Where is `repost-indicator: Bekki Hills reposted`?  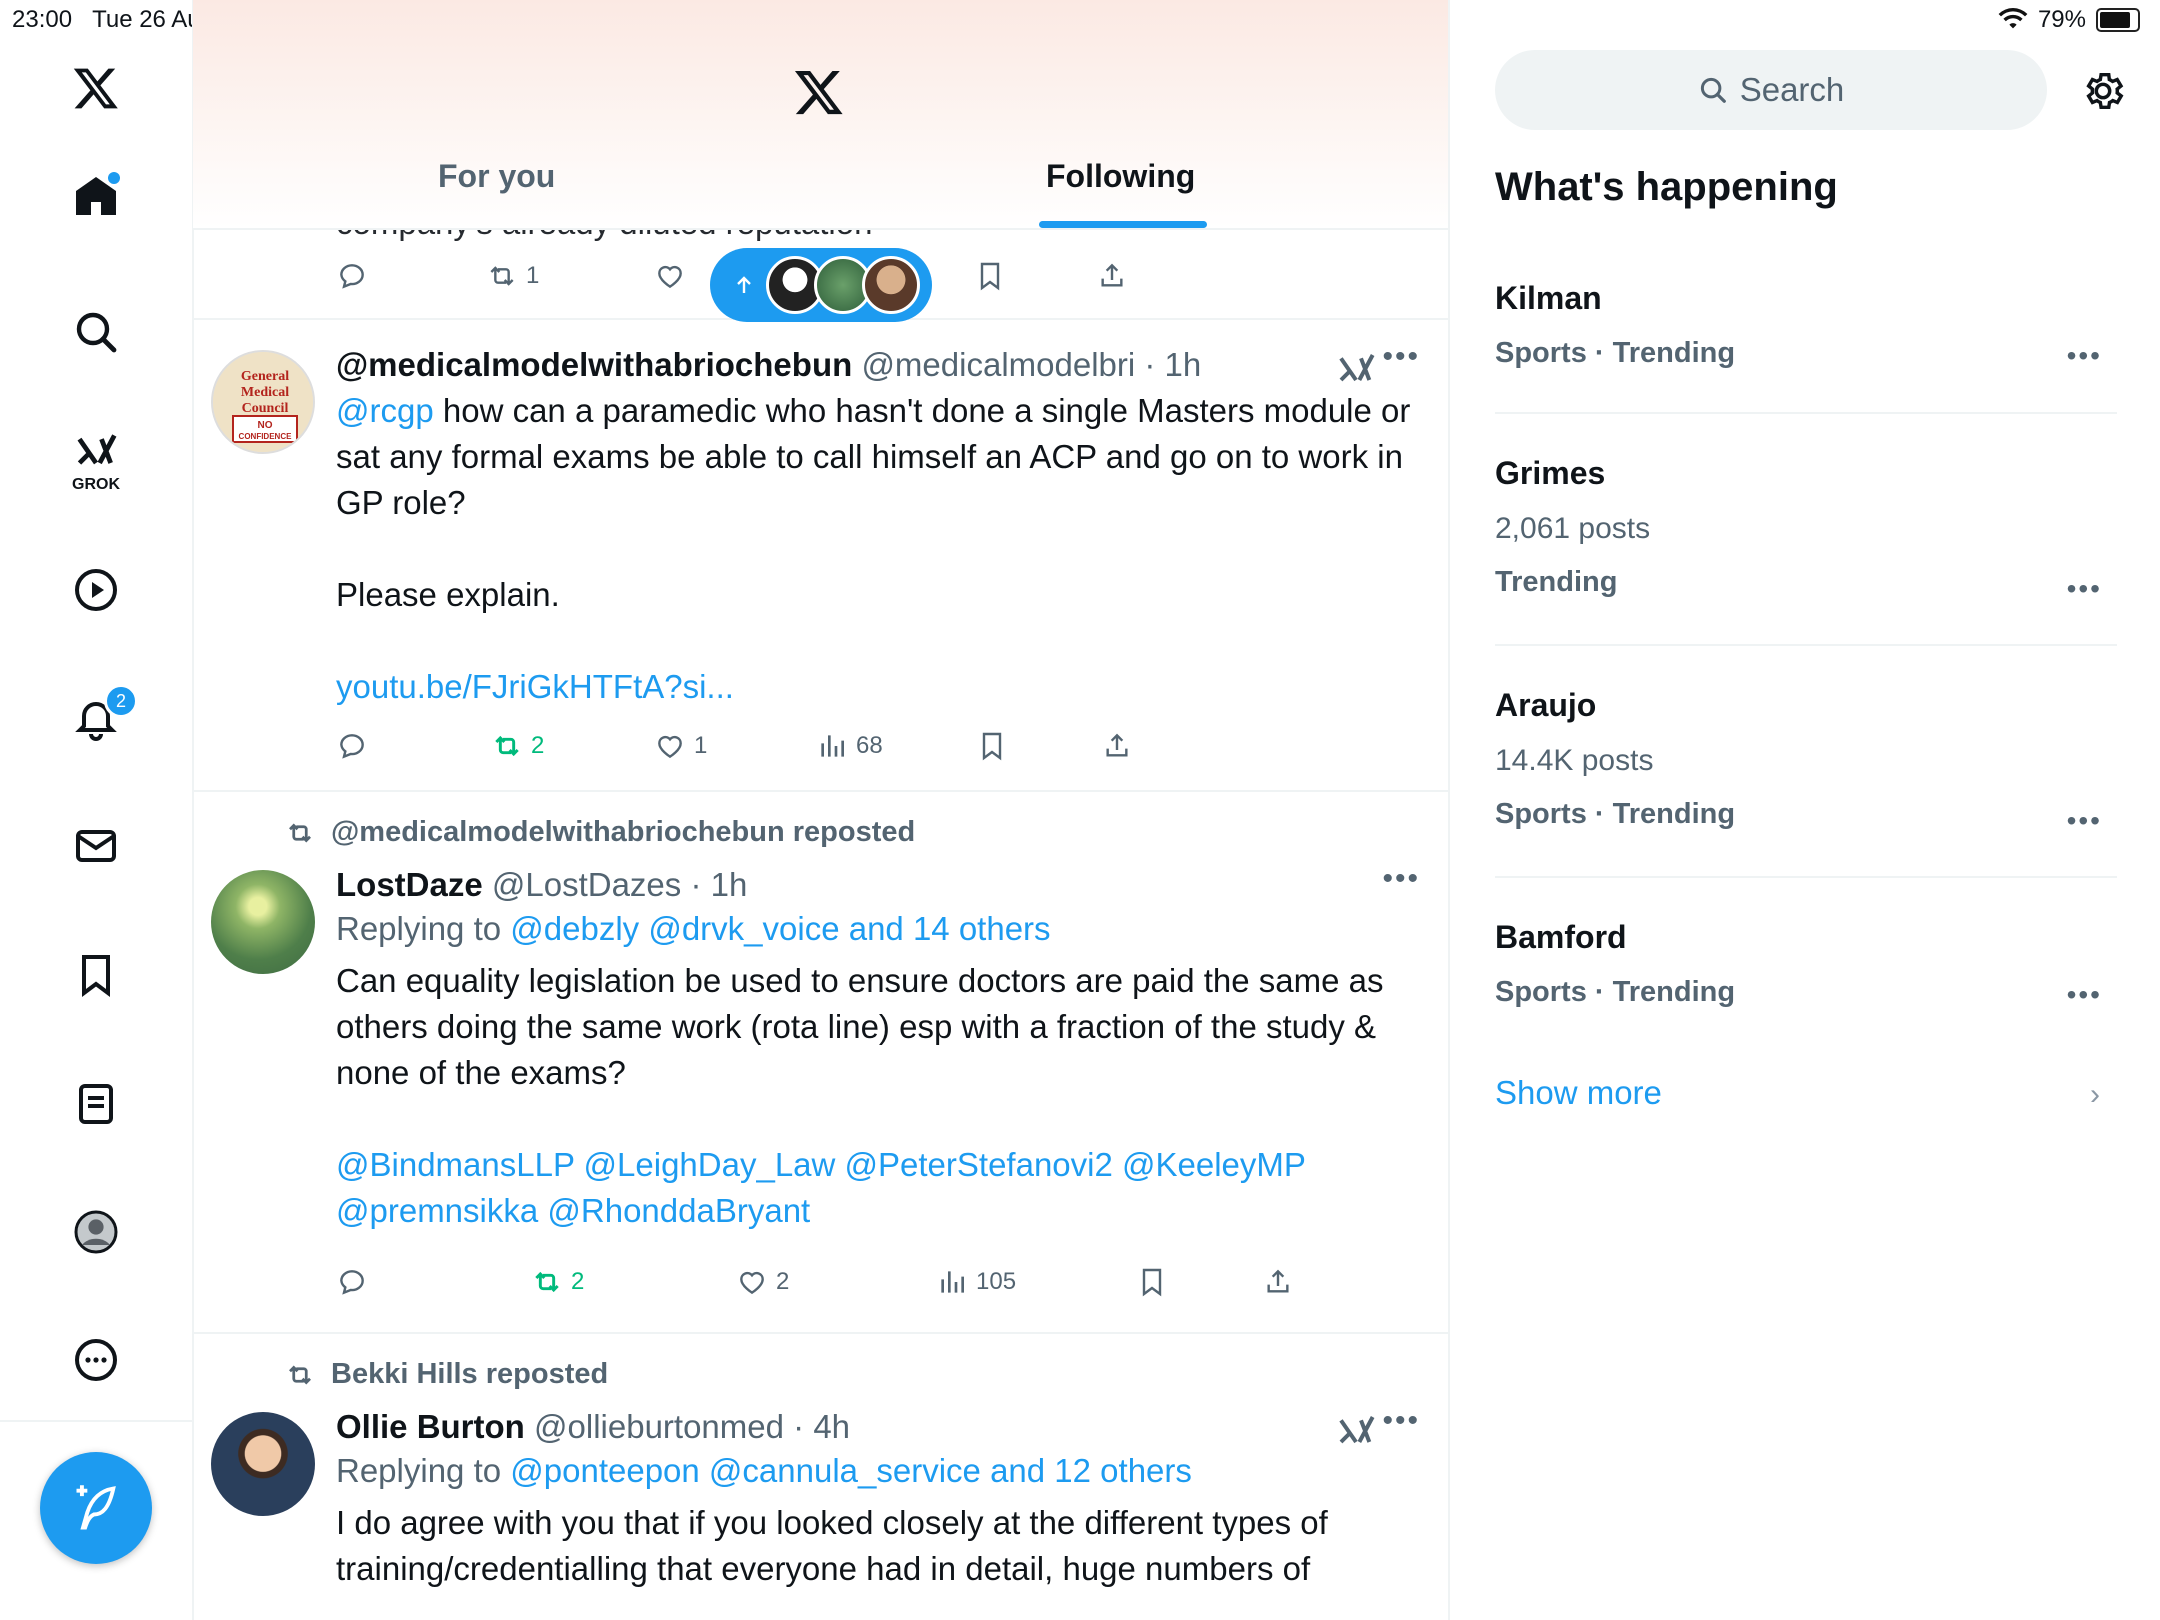
repost-indicator: Bekki Hills reposted is located at coordinates (445, 1374).